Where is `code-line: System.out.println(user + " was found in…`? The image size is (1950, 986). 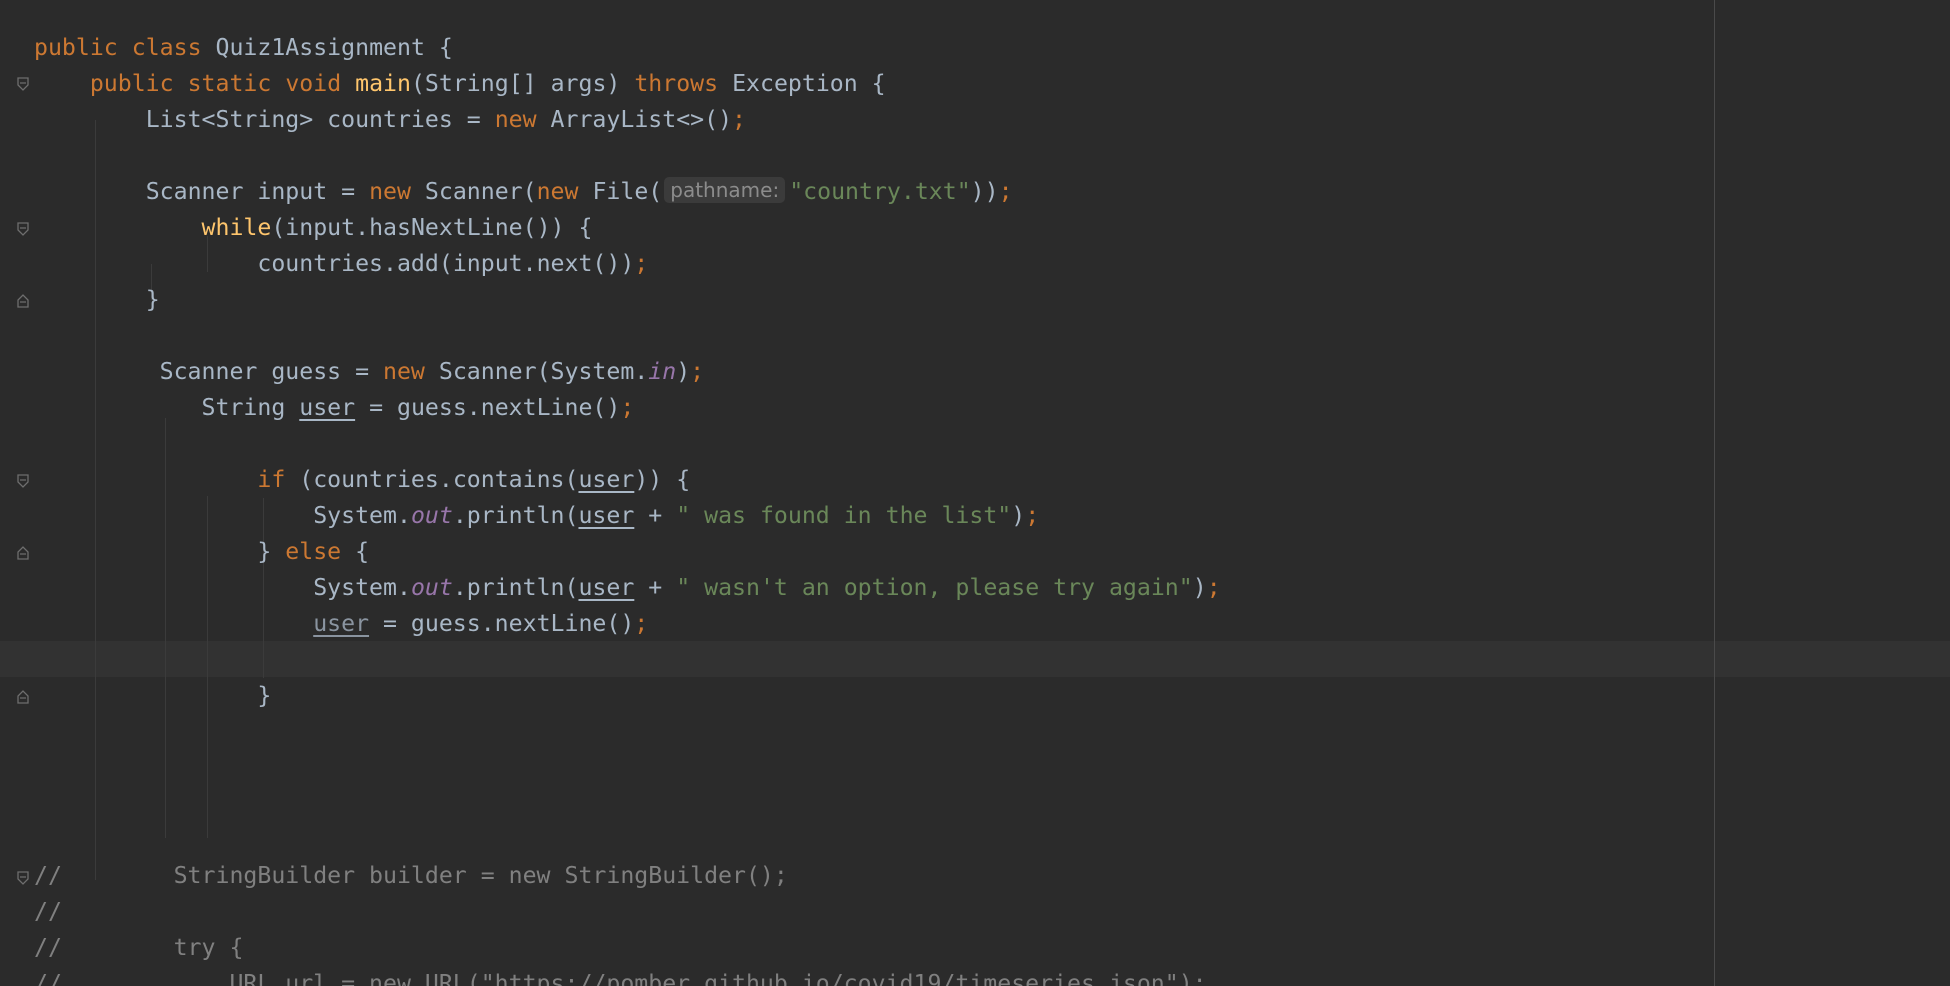
code-line: System.out.println(user + " was found in… is located at coordinates (536, 516).